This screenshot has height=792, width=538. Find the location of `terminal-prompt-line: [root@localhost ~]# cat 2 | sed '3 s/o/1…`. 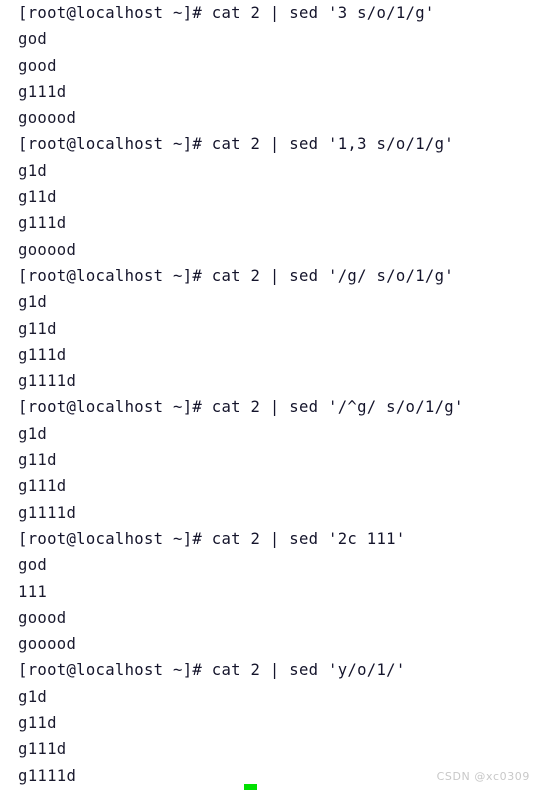

terminal-prompt-line: [root@localhost ~]# cat 2 | sed '3 s/o/1… is located at coordinates (226, 13).